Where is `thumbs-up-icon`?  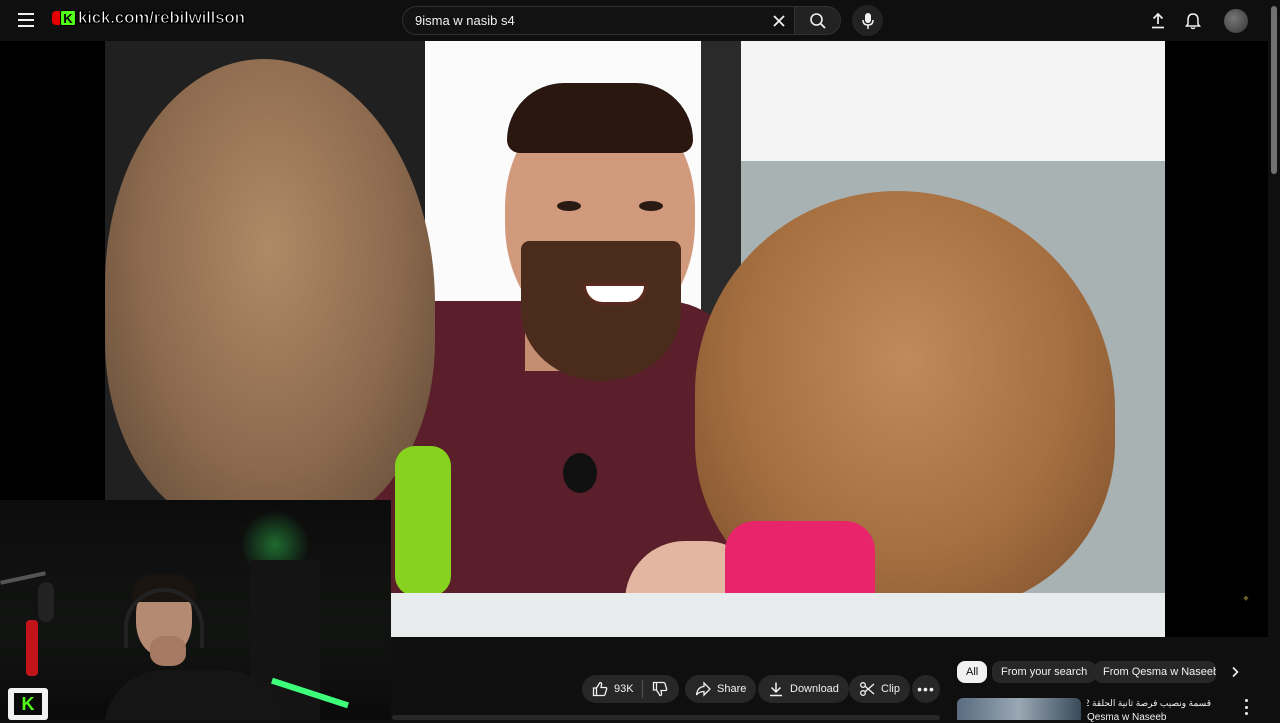
thumbs-up-icon is located at coordinates (600, 689).